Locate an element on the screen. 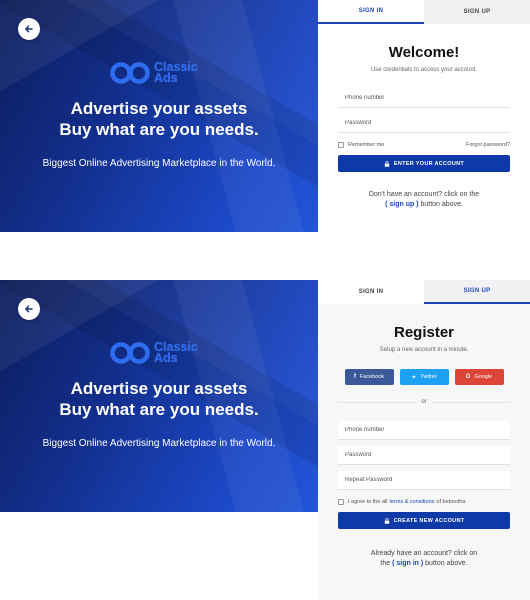 Image resolution: width=530 pixels, height=600 pixels. enter-account-label: ENTER YOUR ACCOUNT is located at coordinates (429, 163).